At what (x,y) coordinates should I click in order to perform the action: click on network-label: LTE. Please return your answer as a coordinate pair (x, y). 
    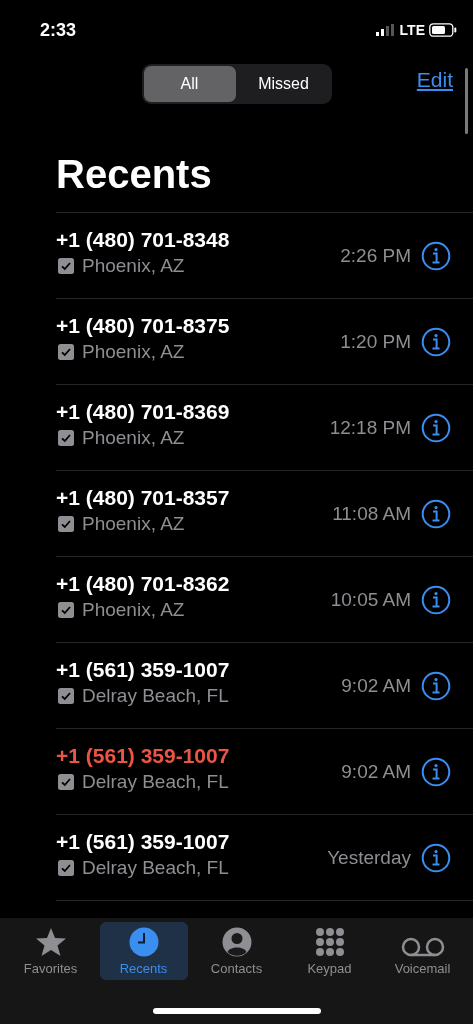
    Looking at the image, I should click on (412, 30).